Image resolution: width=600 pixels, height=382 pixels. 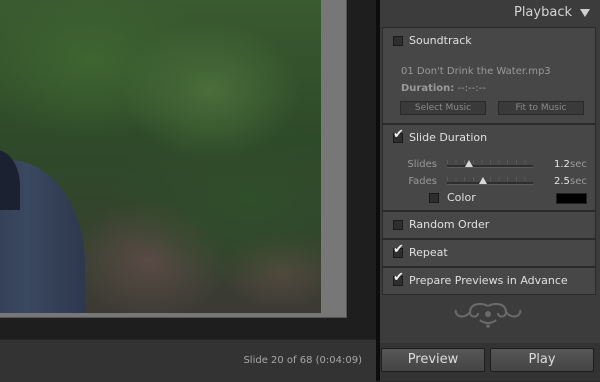 I want to click on collapse-triangle-icon, so click(x=585, y=13).